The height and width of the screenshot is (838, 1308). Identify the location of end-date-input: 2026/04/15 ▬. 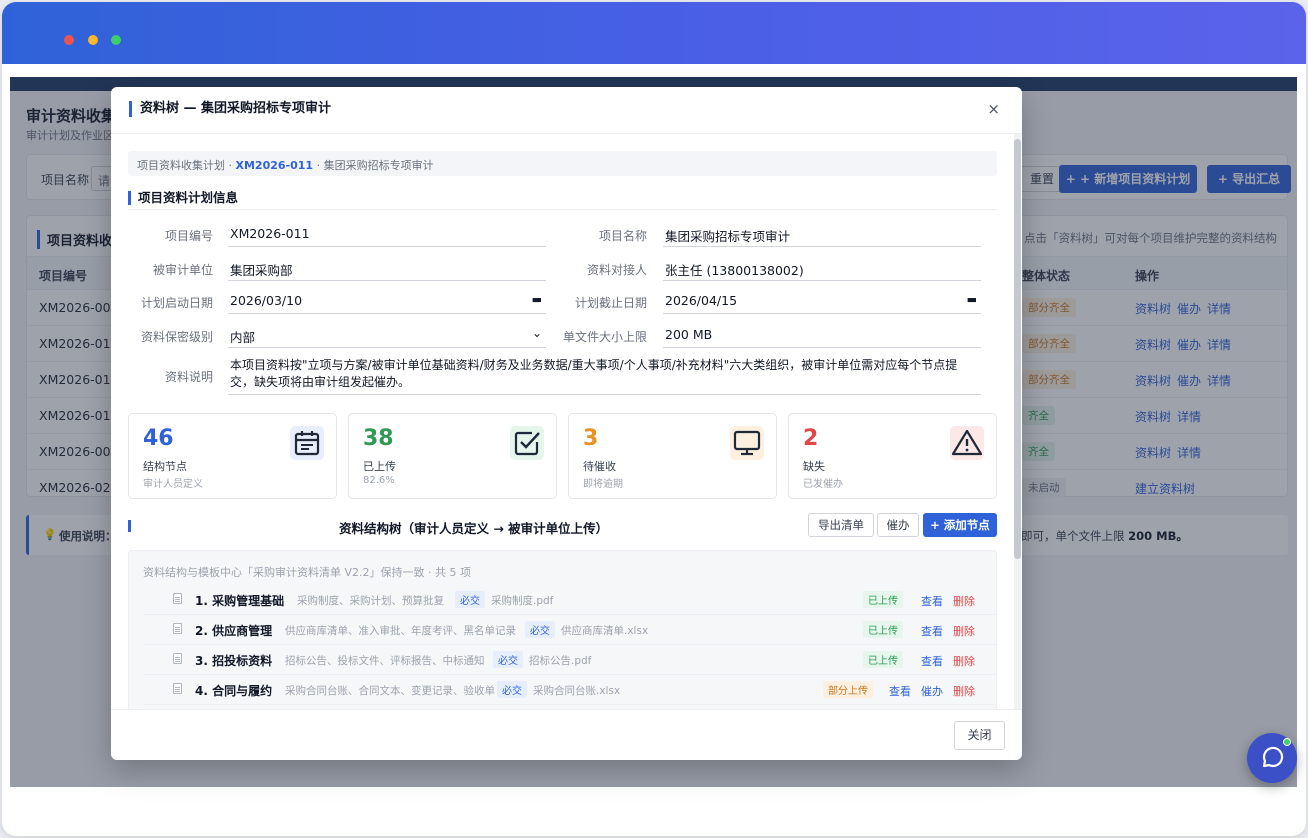
(822, 301).